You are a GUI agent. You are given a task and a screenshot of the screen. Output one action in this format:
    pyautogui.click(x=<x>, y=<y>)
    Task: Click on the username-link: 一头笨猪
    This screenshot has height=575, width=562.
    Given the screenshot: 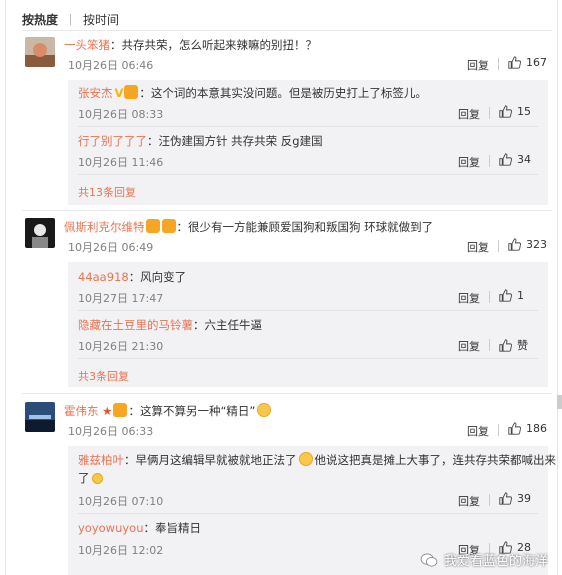 What is the action you would take?
    pyautogui.click(x=87, y=45)
    